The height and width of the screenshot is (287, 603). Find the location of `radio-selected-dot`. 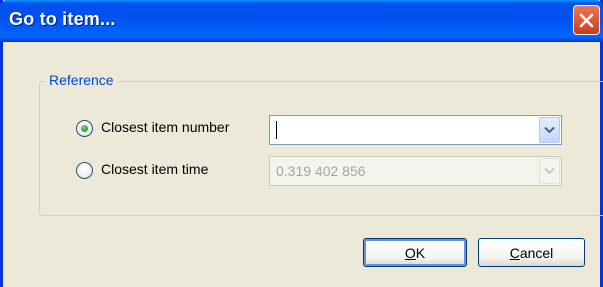

radio-selected-dot is located at coordinates (84, 128).